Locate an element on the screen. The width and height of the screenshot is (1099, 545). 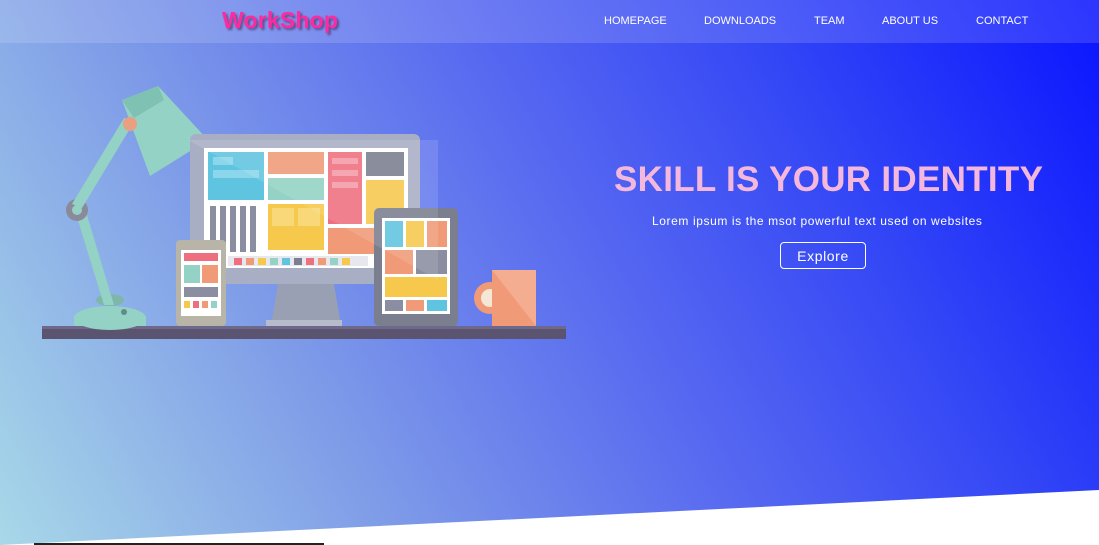
hero-title: SKILL IS YOUR IDENTITY is located at coordinates (829, 179).